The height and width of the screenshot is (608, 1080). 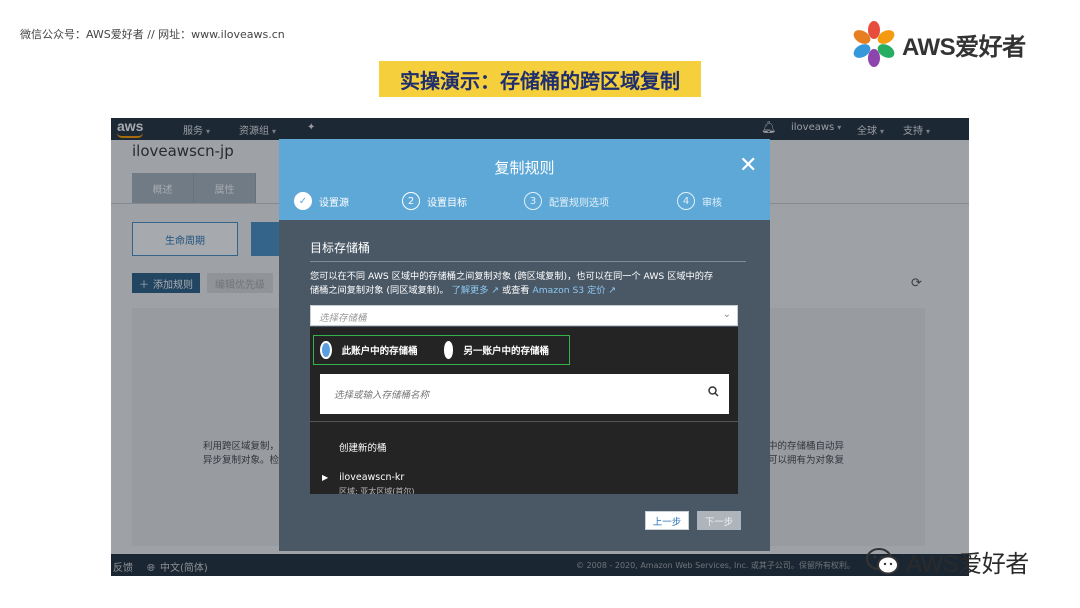 What do you see at coordinates (470, 290) in the screenshot?
I see `learn-more-label: 了解更多` at bounding box center [470, 290].